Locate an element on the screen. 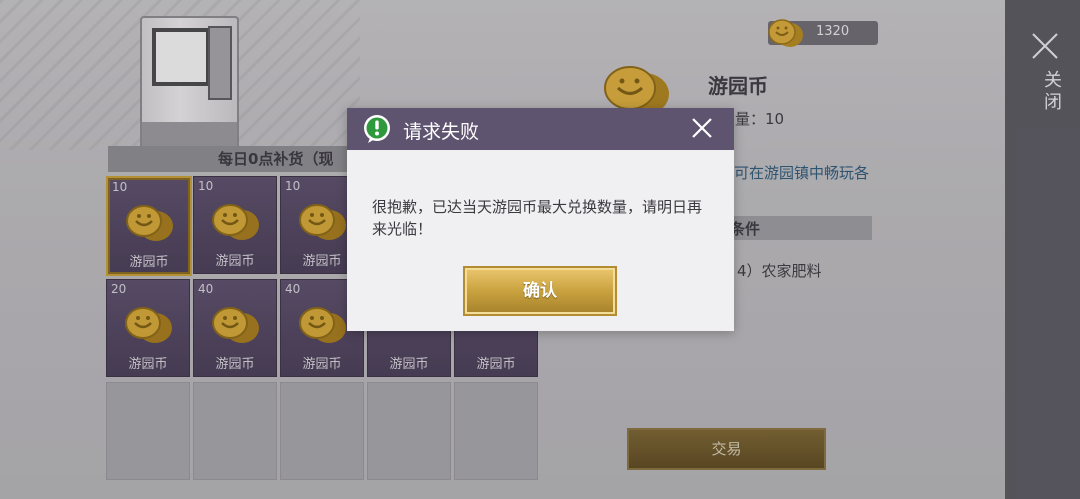 The image size is (1080, 499). dialog-close-icon is located at coordinates (702, 128).